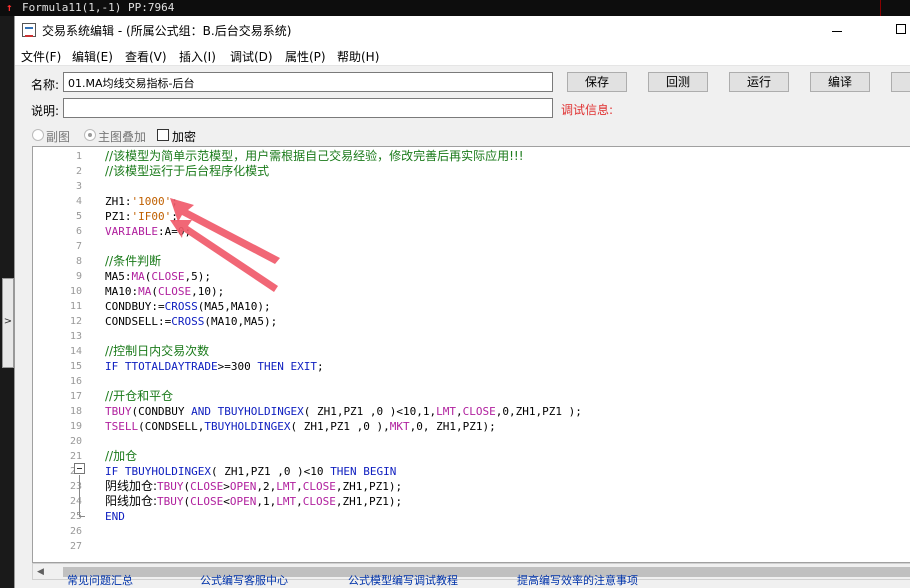 This screenshot has height=588, width=910. What do you see at coordinates (895, 8) in the screenshot?
I see `background-red-block` at bounding box center [895, 8].